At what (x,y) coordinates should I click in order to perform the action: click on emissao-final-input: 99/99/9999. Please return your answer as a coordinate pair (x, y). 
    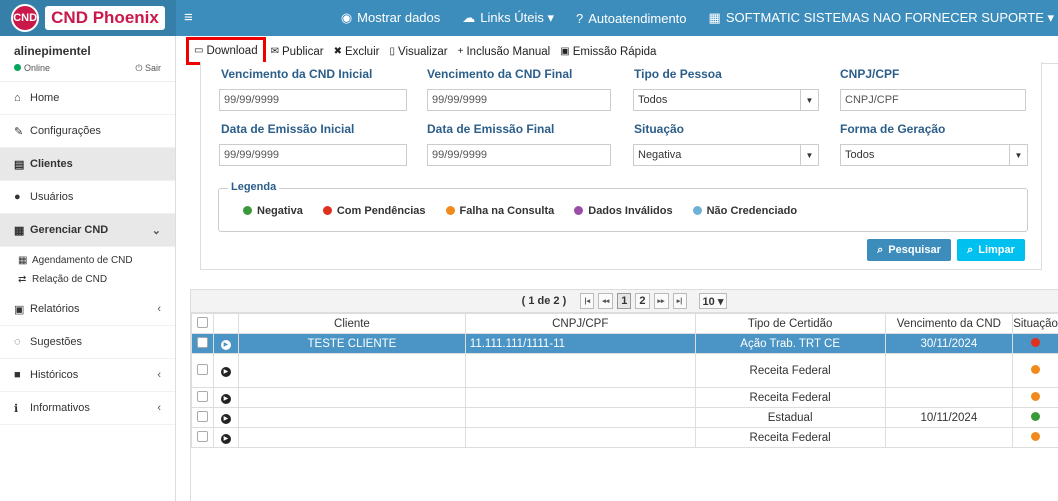
    Looking at the image, I should click on (519, 155).